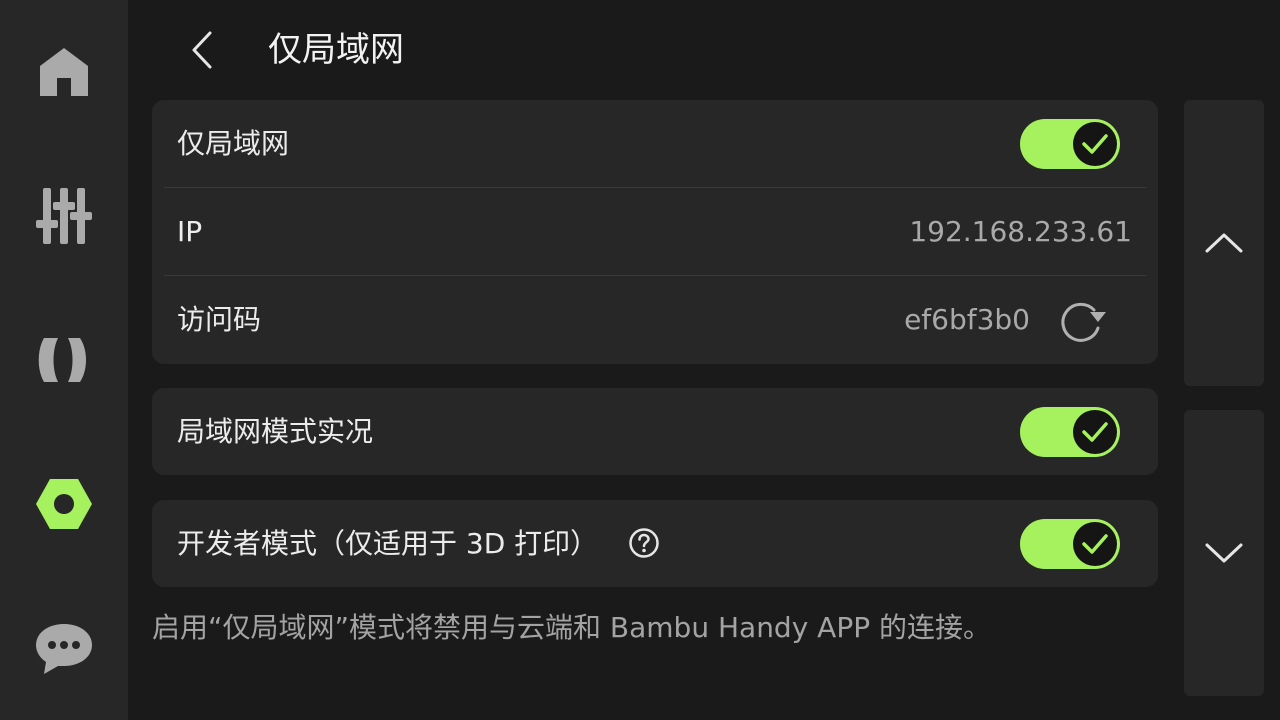 This screenshot has height=720, width=1280. What do you see at coordinates (1070, 432) in the screenshot?
I see `lan-liveview-toggle` at bounding box center [1070, 432].